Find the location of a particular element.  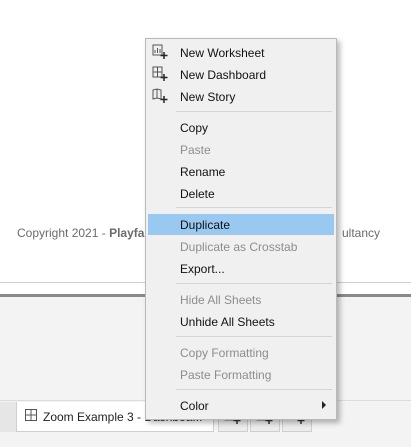

menu-label: Paste is located at coordinates (195, 149).